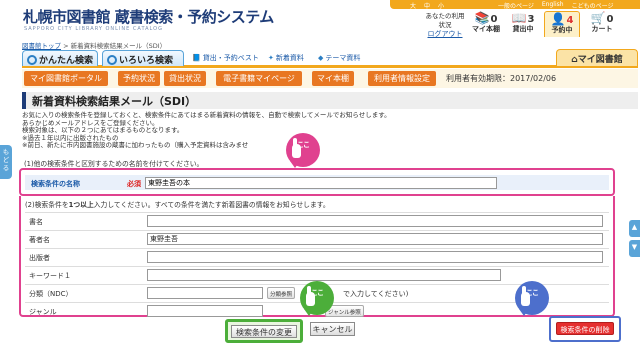 The width and height of the screenshot is (640, 348). I want to click on user-expiry-date: 利用者有効期限：2017/02/06, so click(501, 78).